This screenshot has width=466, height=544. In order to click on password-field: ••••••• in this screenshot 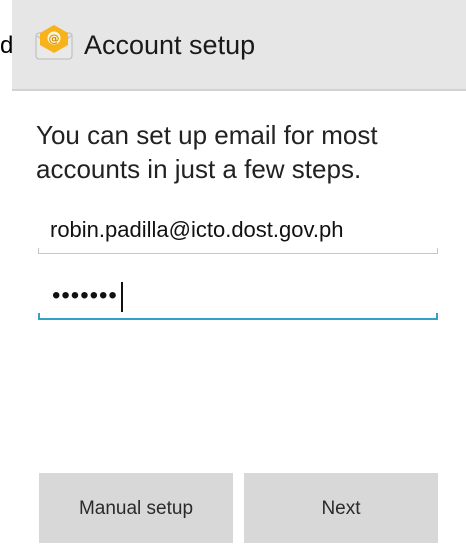, I will do `click(238, 300)`.